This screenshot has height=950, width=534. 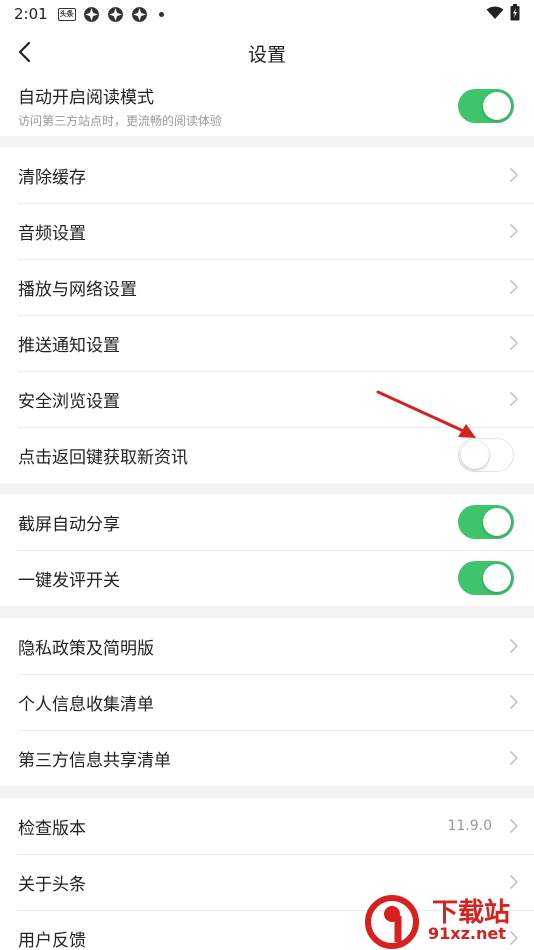 I want to click on list-item-label: 清除缓存, so click(x=52, y=177).